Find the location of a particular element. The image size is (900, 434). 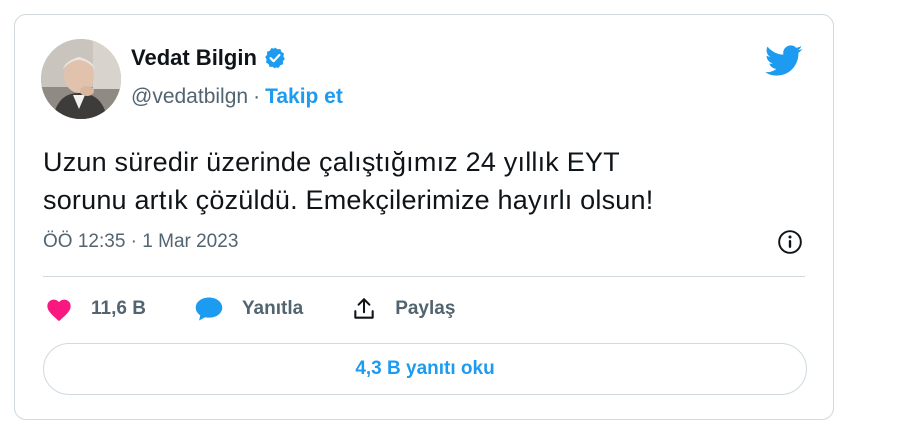

avatar is located at coordinates (81, 79).